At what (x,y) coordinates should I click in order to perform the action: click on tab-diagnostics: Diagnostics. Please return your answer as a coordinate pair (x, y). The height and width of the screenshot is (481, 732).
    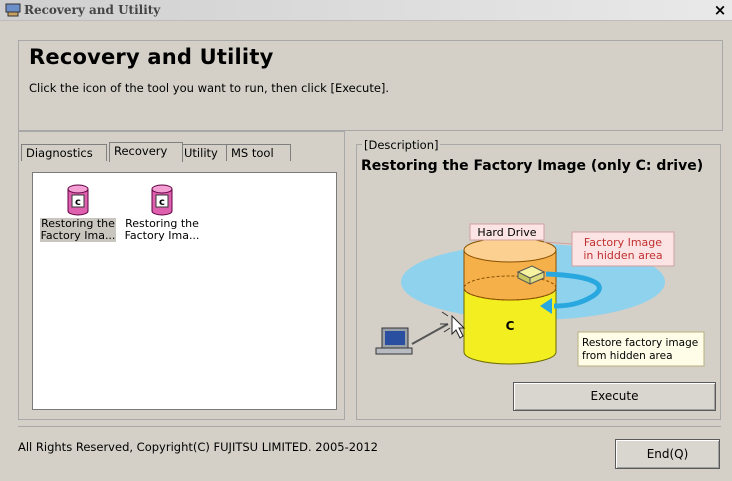
    Looking at the image, I should click on (64, 152).